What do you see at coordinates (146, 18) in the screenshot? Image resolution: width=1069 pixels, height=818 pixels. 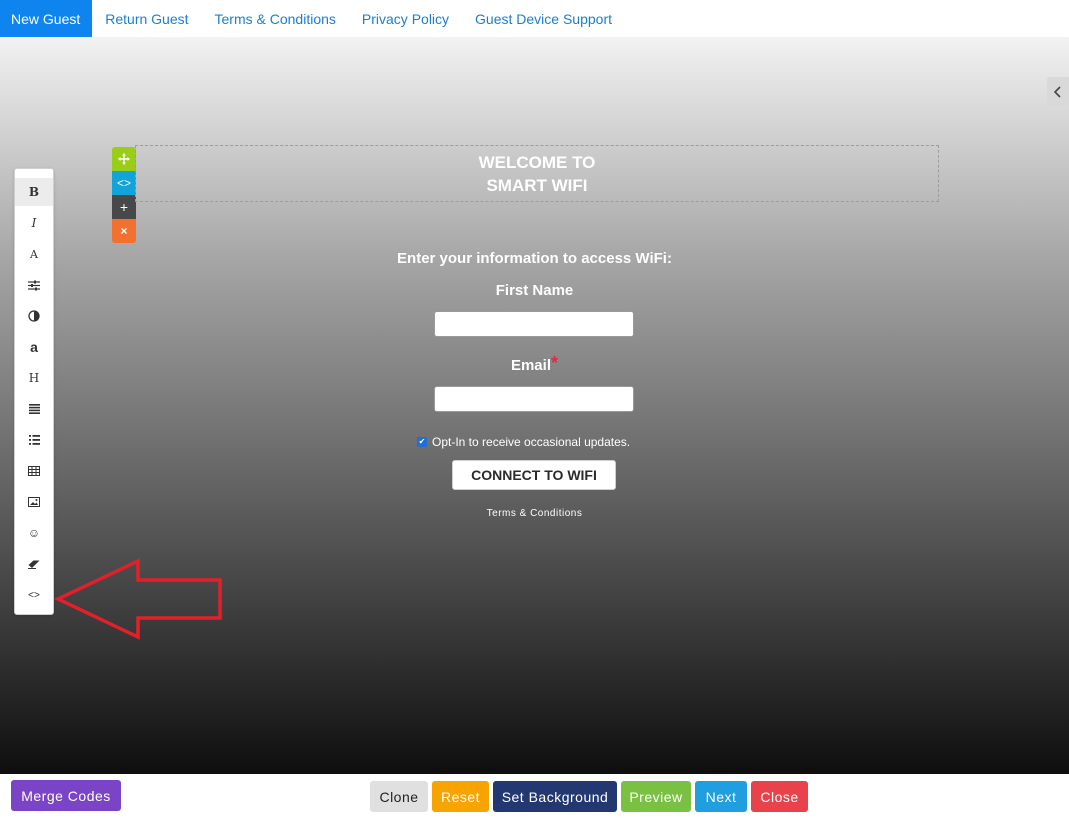 I see `tab-return-guest: Return Guest` at bounding box center [146, 18].